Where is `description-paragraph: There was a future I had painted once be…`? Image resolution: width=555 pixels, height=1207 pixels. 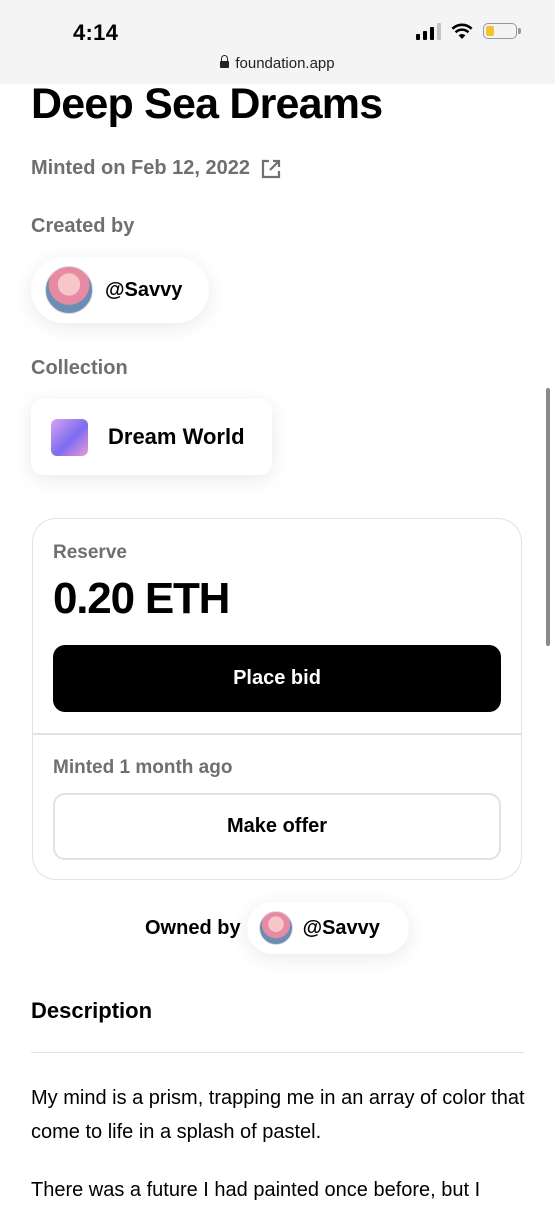
description-paragraph: There was a future I had painted once be… is located at coordinates (256, 1190).